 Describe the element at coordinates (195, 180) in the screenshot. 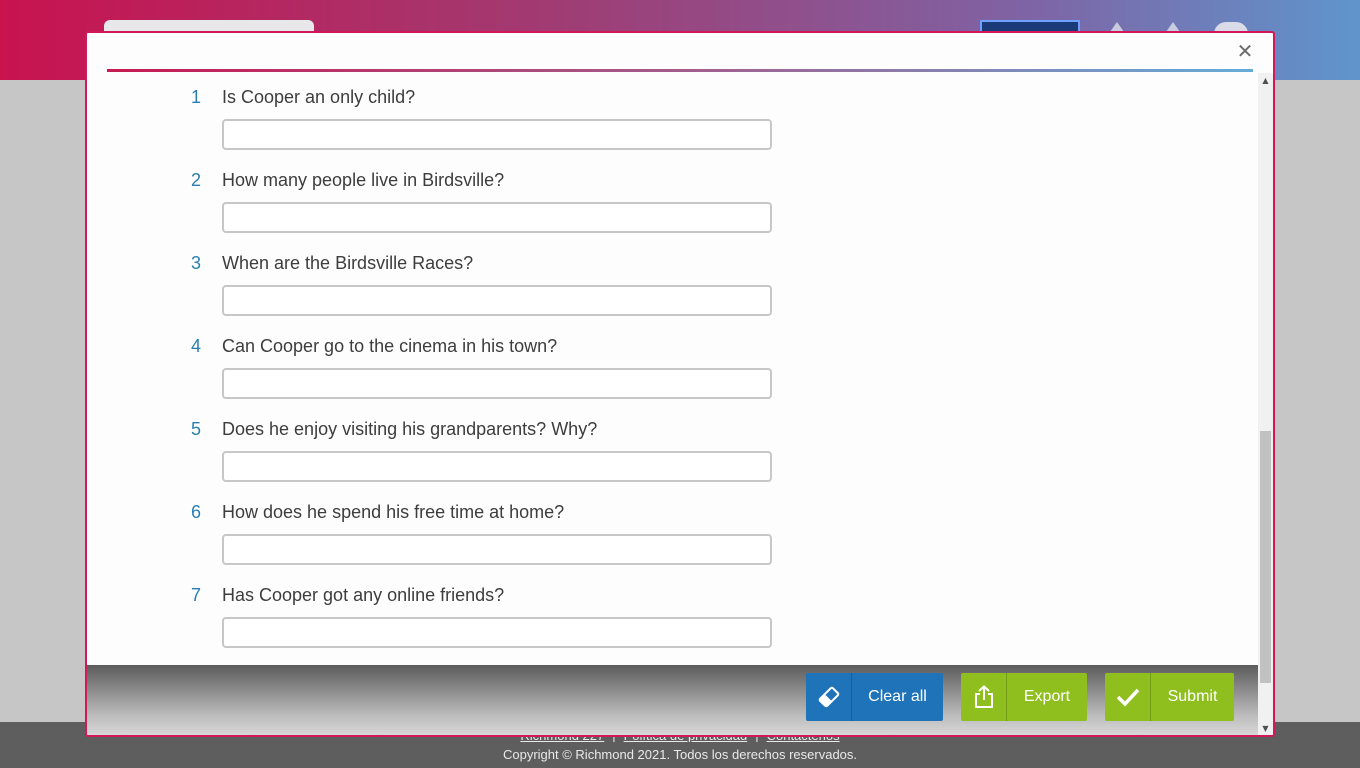

I see `question-number: 2` at that location.